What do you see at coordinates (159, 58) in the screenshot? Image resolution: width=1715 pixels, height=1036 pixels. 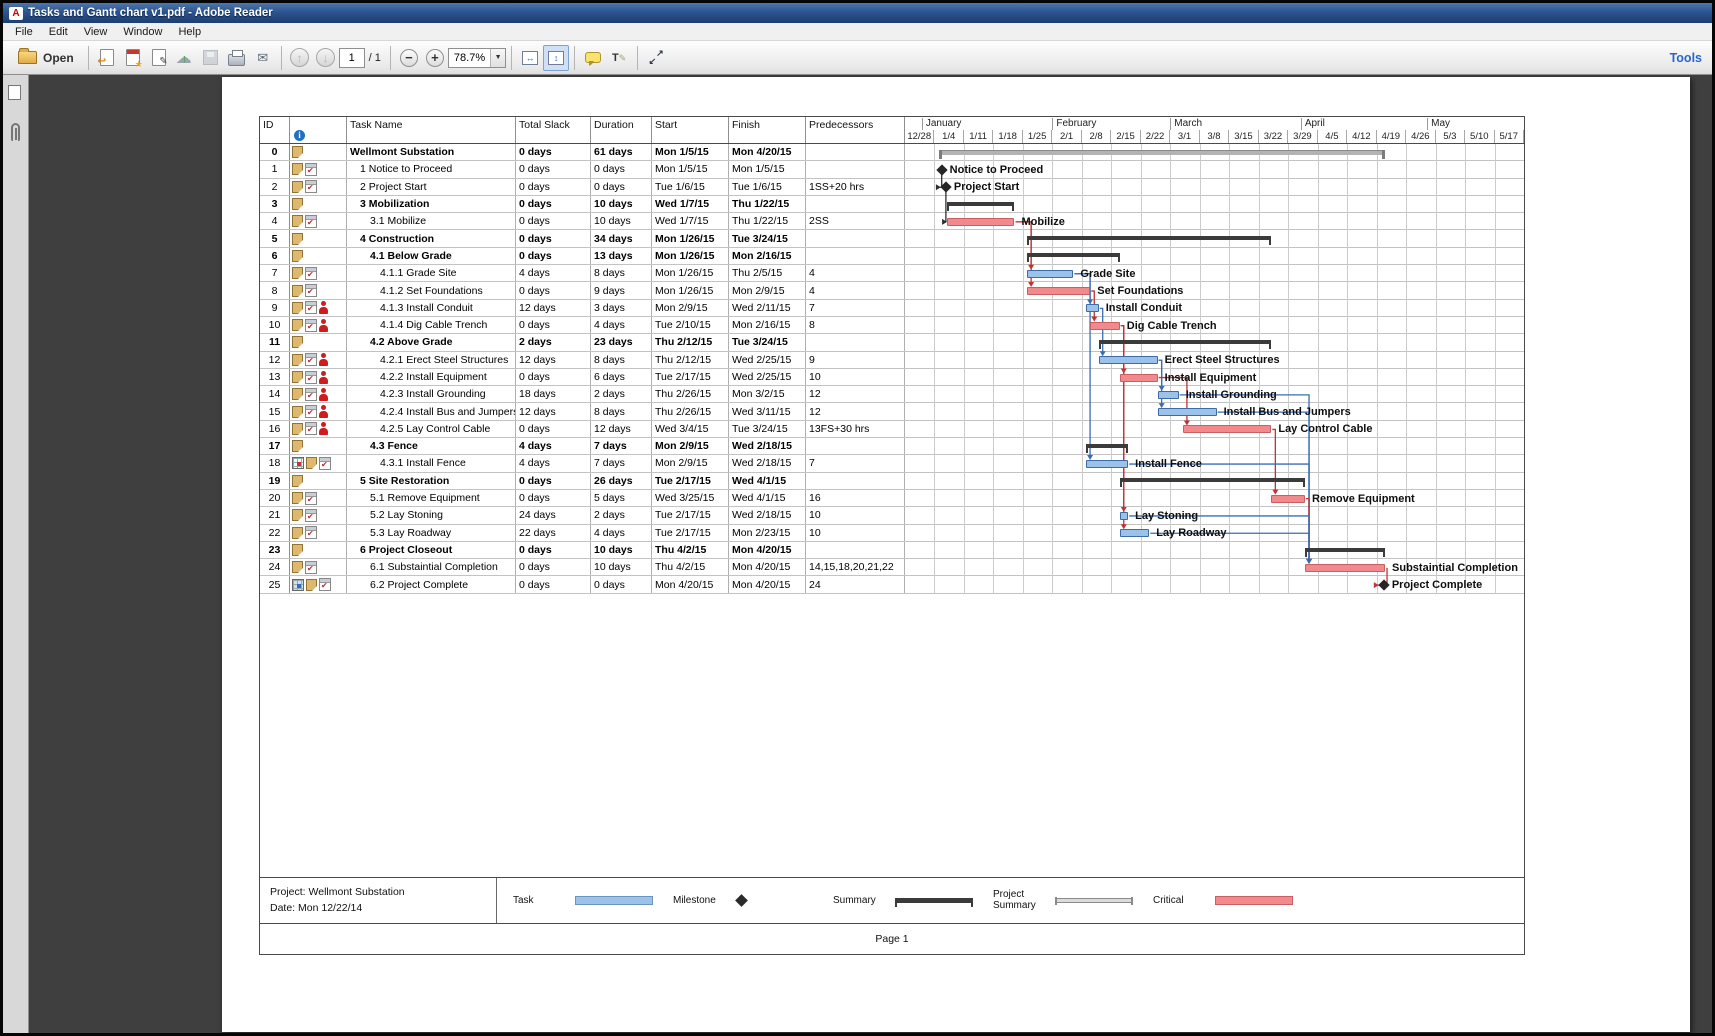 I see `sign-document-button: ✎` at bounding box center [159, 58].